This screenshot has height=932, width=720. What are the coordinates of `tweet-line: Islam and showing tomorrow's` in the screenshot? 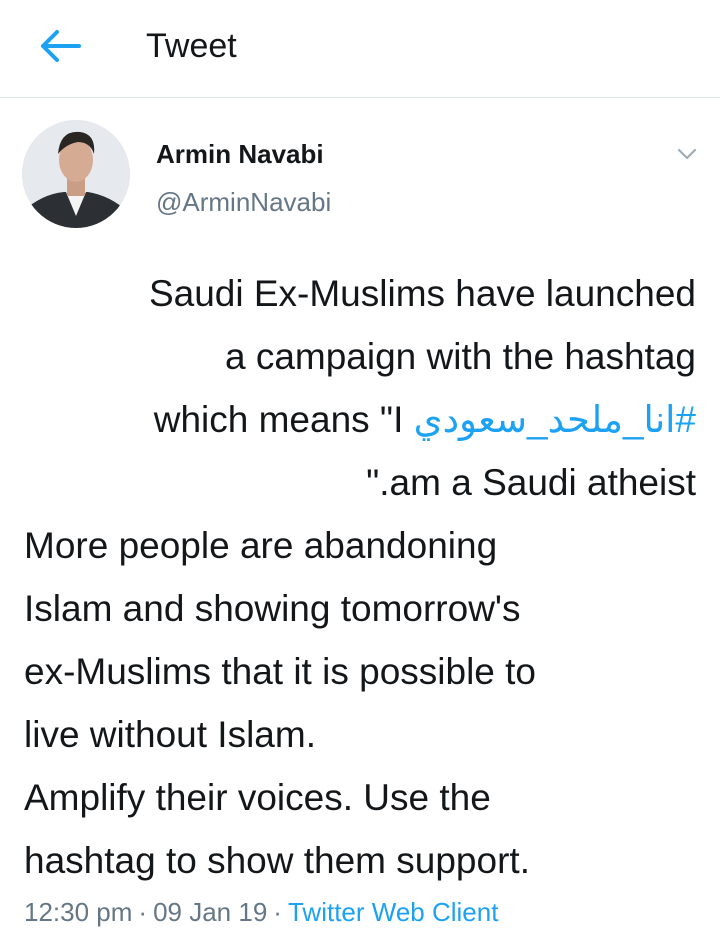 It's located at (272, 608).